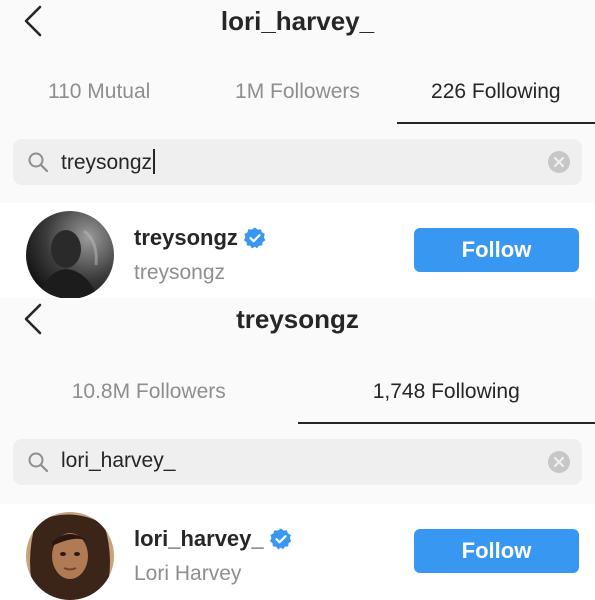  What do you see at coordinates (106, 162) in the screenshot?
I see `search-query: treysongz` at bounding box center [106, 162].